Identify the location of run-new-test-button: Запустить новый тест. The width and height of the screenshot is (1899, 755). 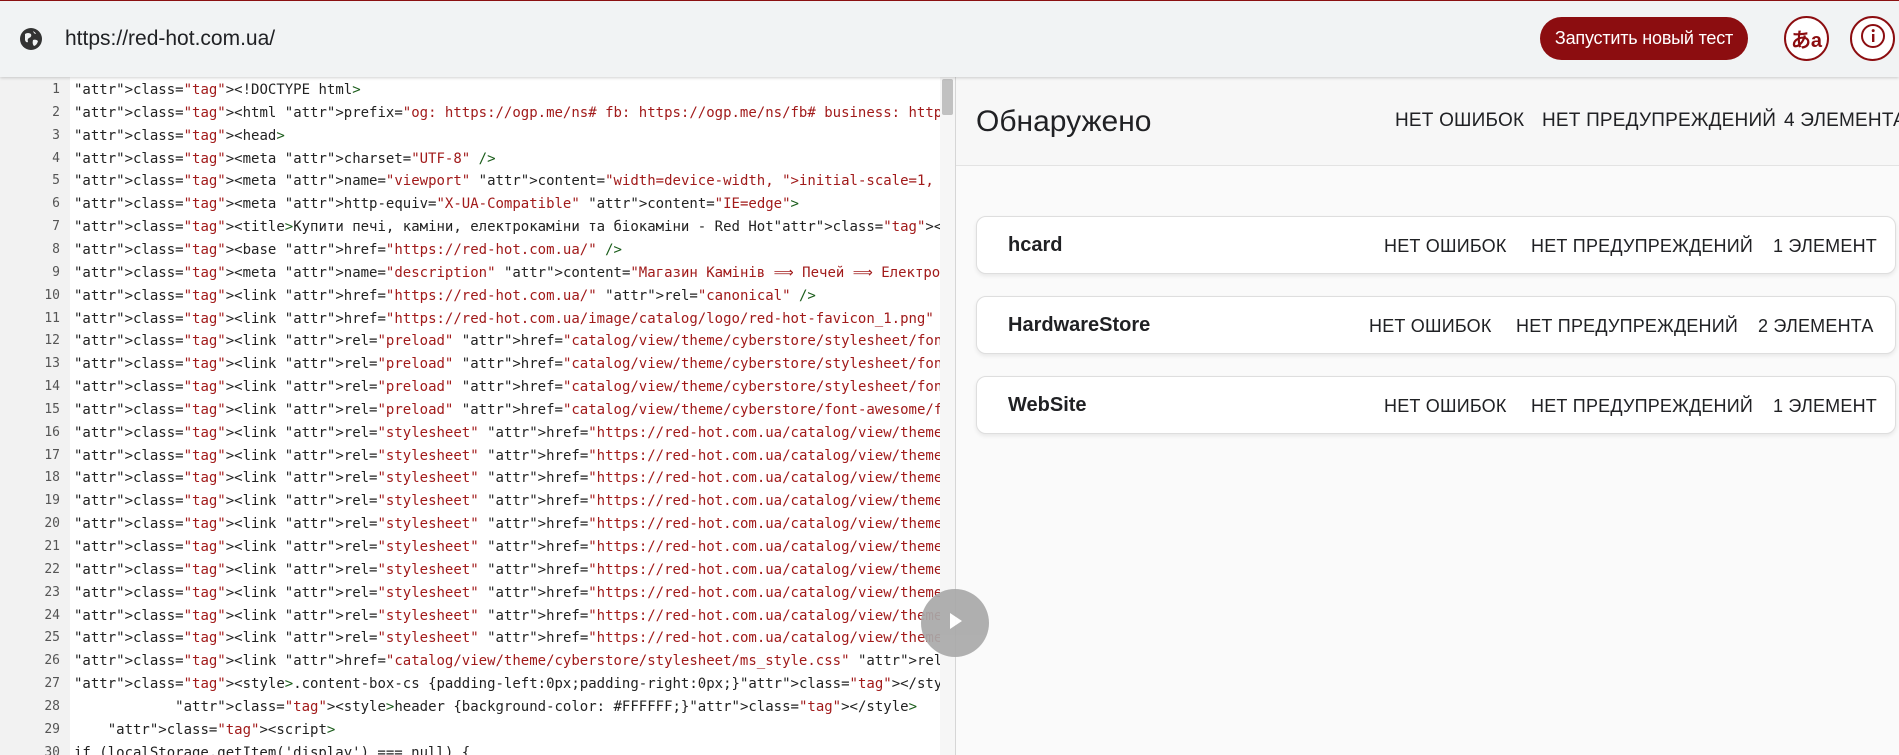
(1644, 38).